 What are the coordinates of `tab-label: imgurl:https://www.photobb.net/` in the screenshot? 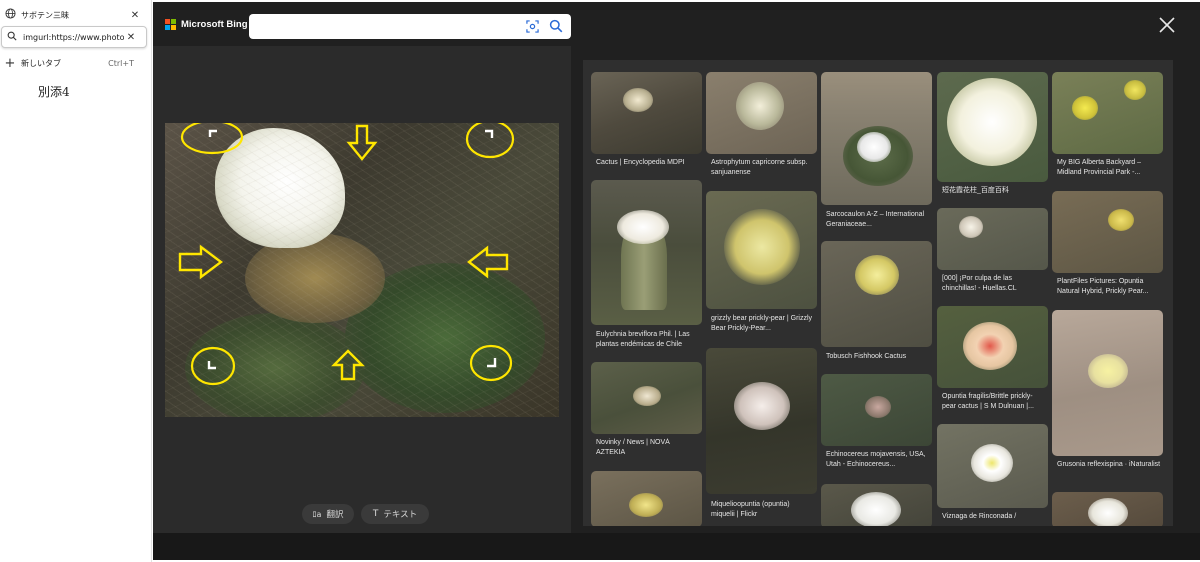 It's located at (73, 37).